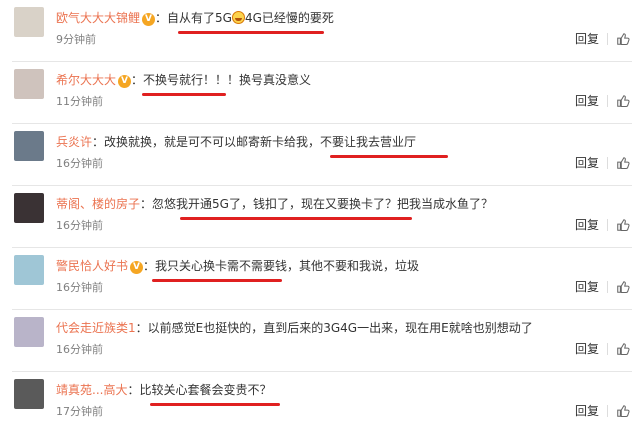 The height and width of the screenshot is (442, 640). What do you see at coordinates (322, 204) in the screenshot?
I see `comment-text: 忽悠我开通5G了，钱扣了，现在又要换卡了？把我当成水鱼了？` at bounding box center [322, 204].